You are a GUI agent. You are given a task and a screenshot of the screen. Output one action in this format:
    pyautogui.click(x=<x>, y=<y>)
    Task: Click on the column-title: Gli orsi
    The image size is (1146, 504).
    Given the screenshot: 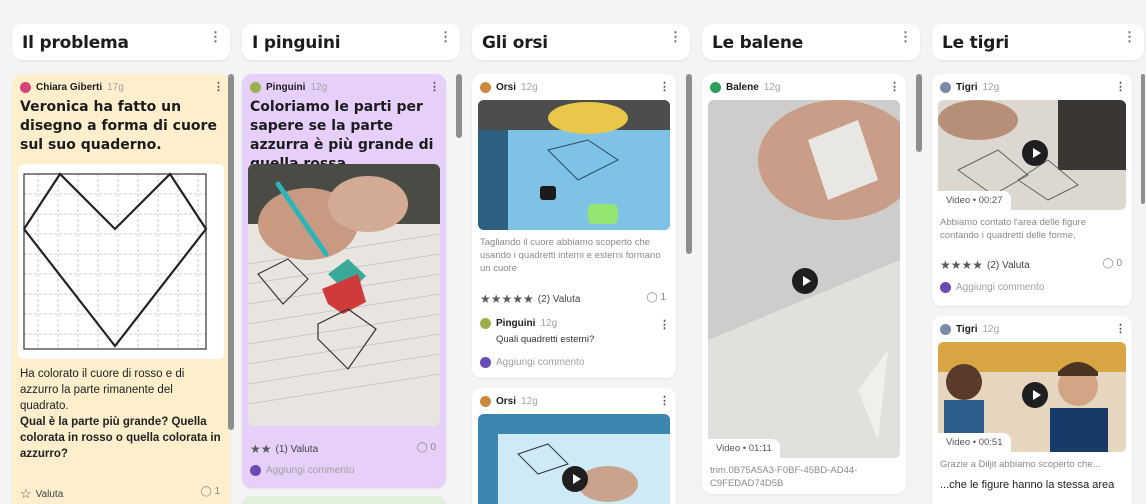 What is the action you would take?
    pyautogui.click(x=515, y=43)
    